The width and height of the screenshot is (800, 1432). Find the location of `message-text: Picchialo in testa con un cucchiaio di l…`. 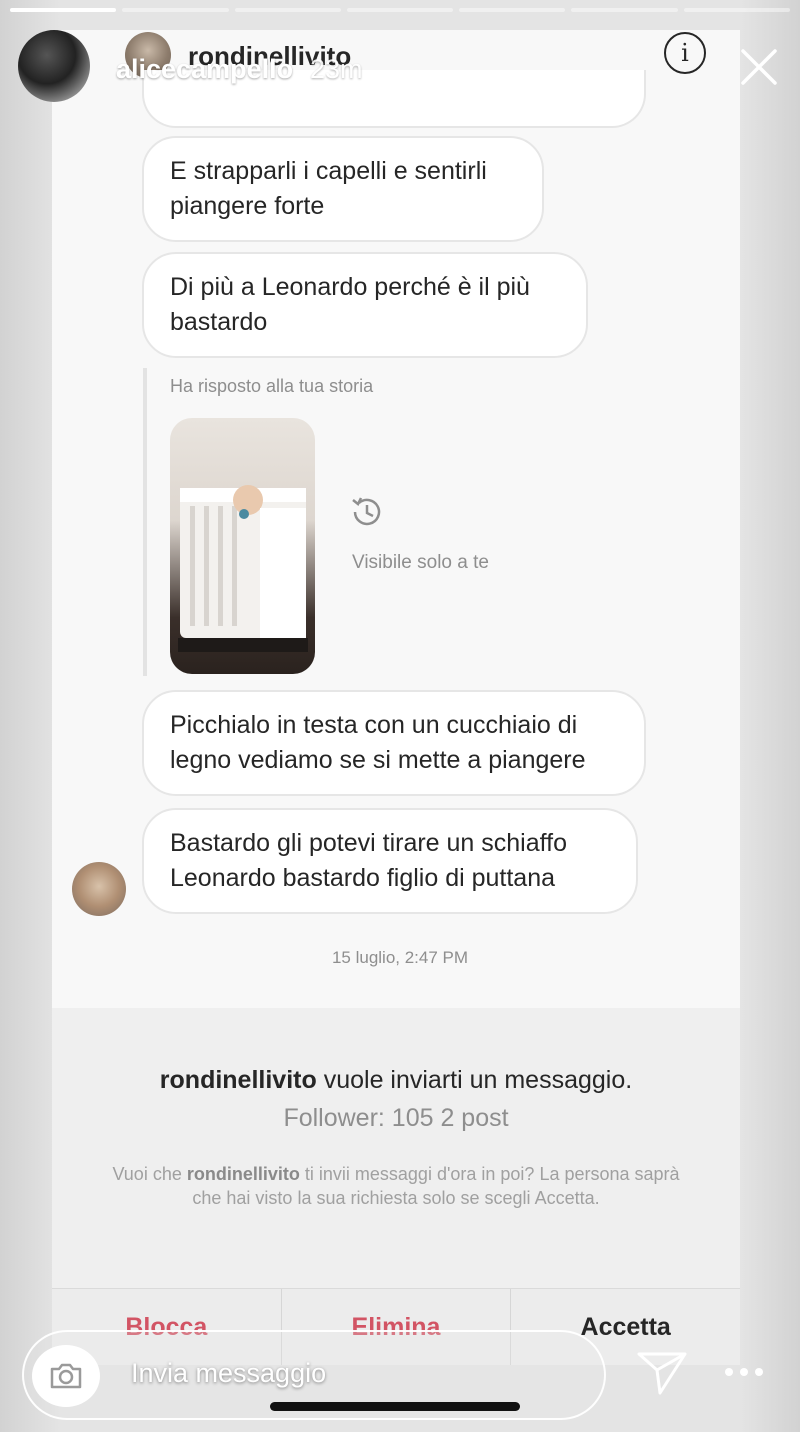

message-text: Picchialo in testa con un cucchiaio di l… is located at coordinates (378, 742).